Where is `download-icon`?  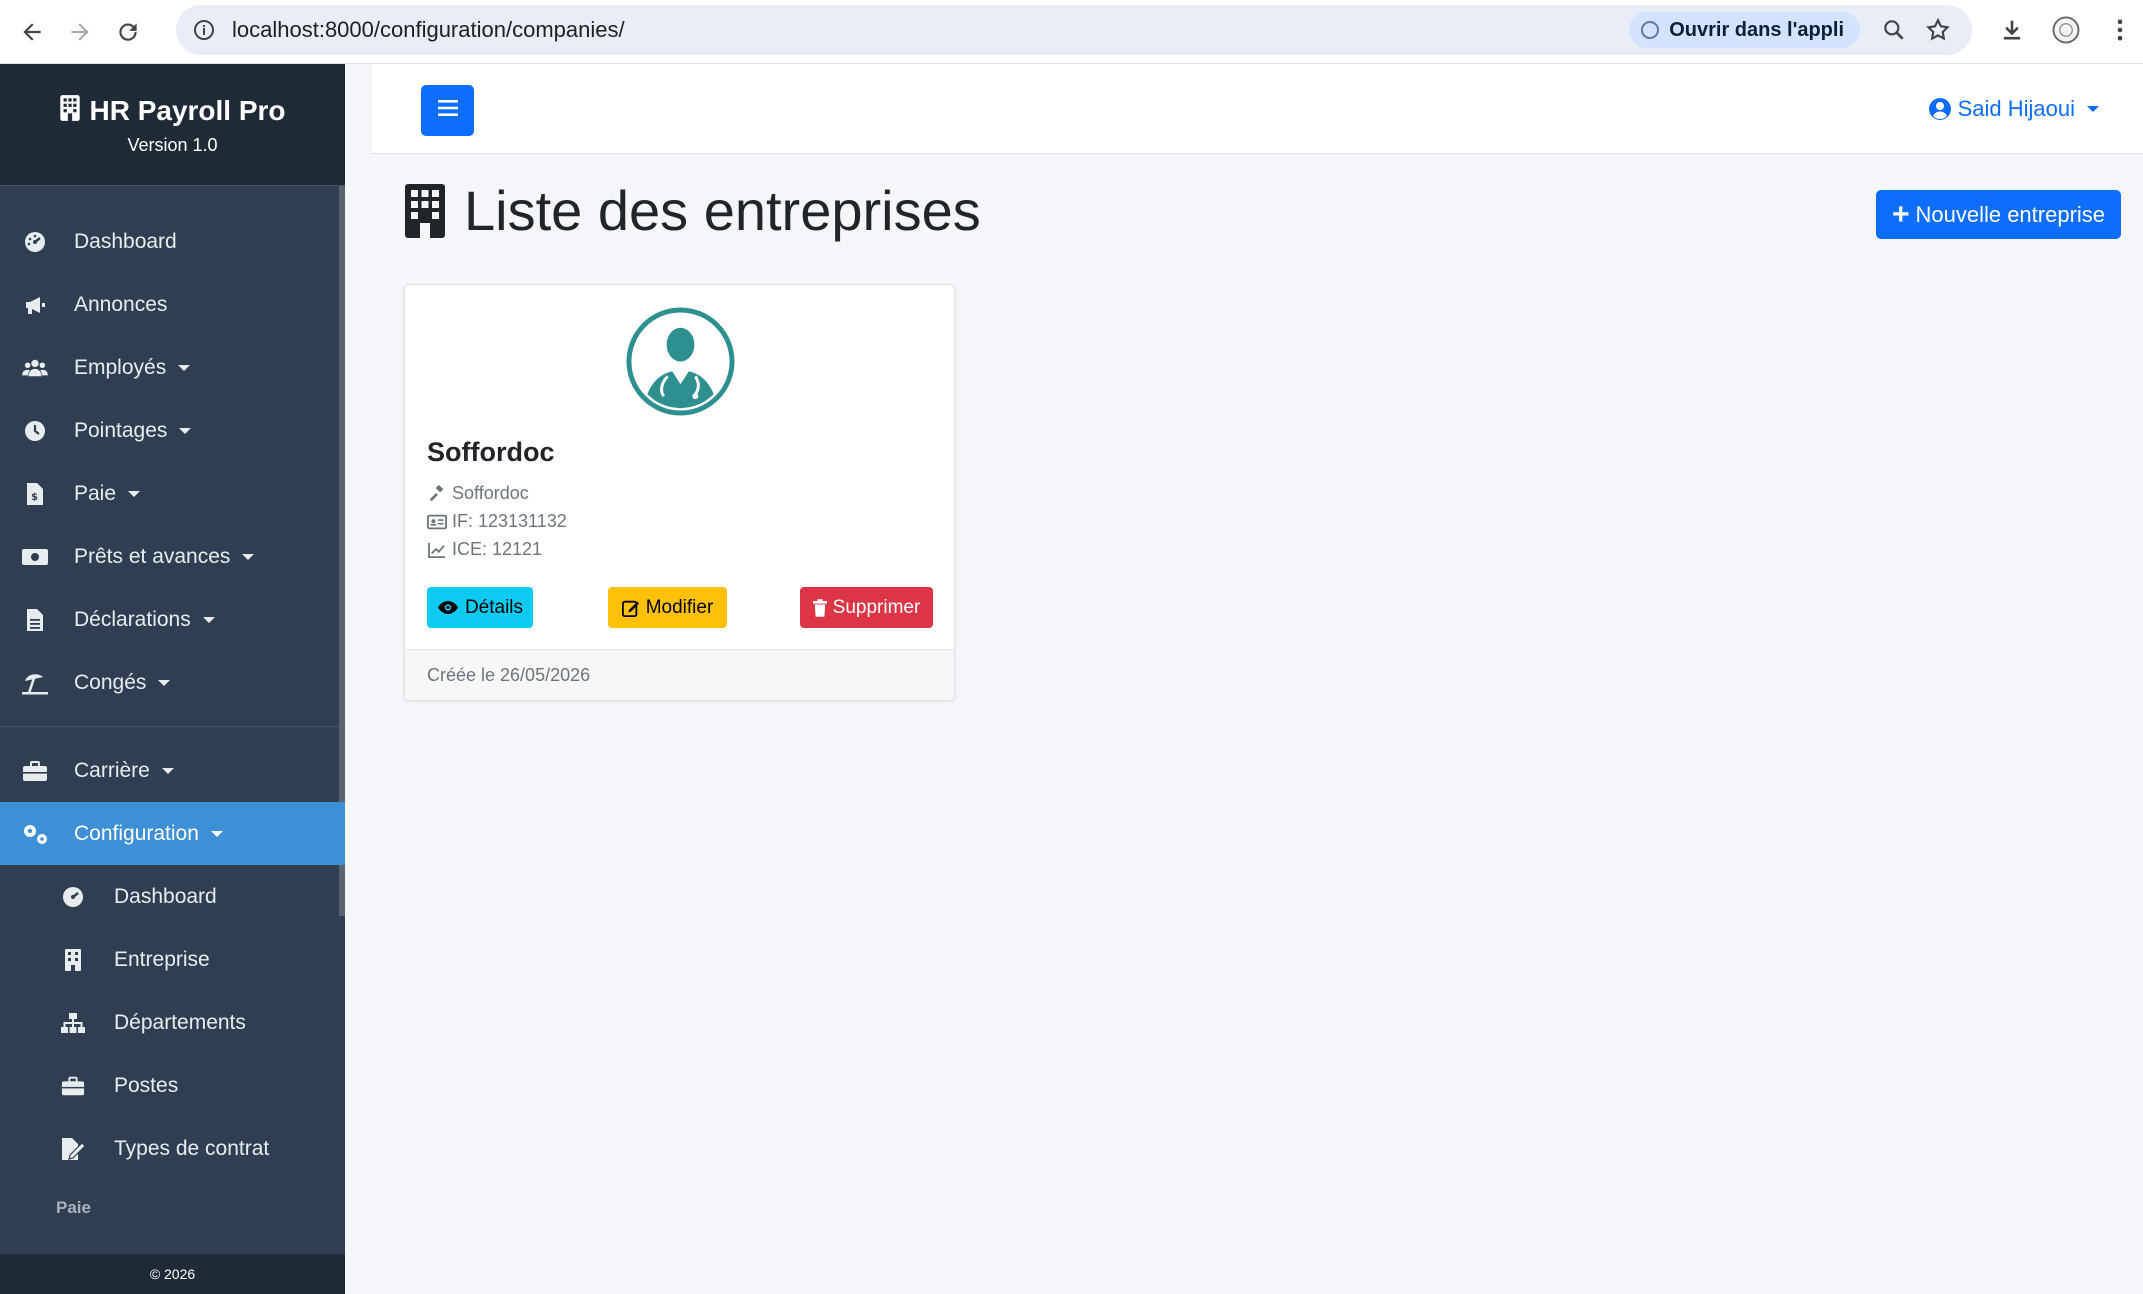 download-icon is located at coordinates (2012, 30).